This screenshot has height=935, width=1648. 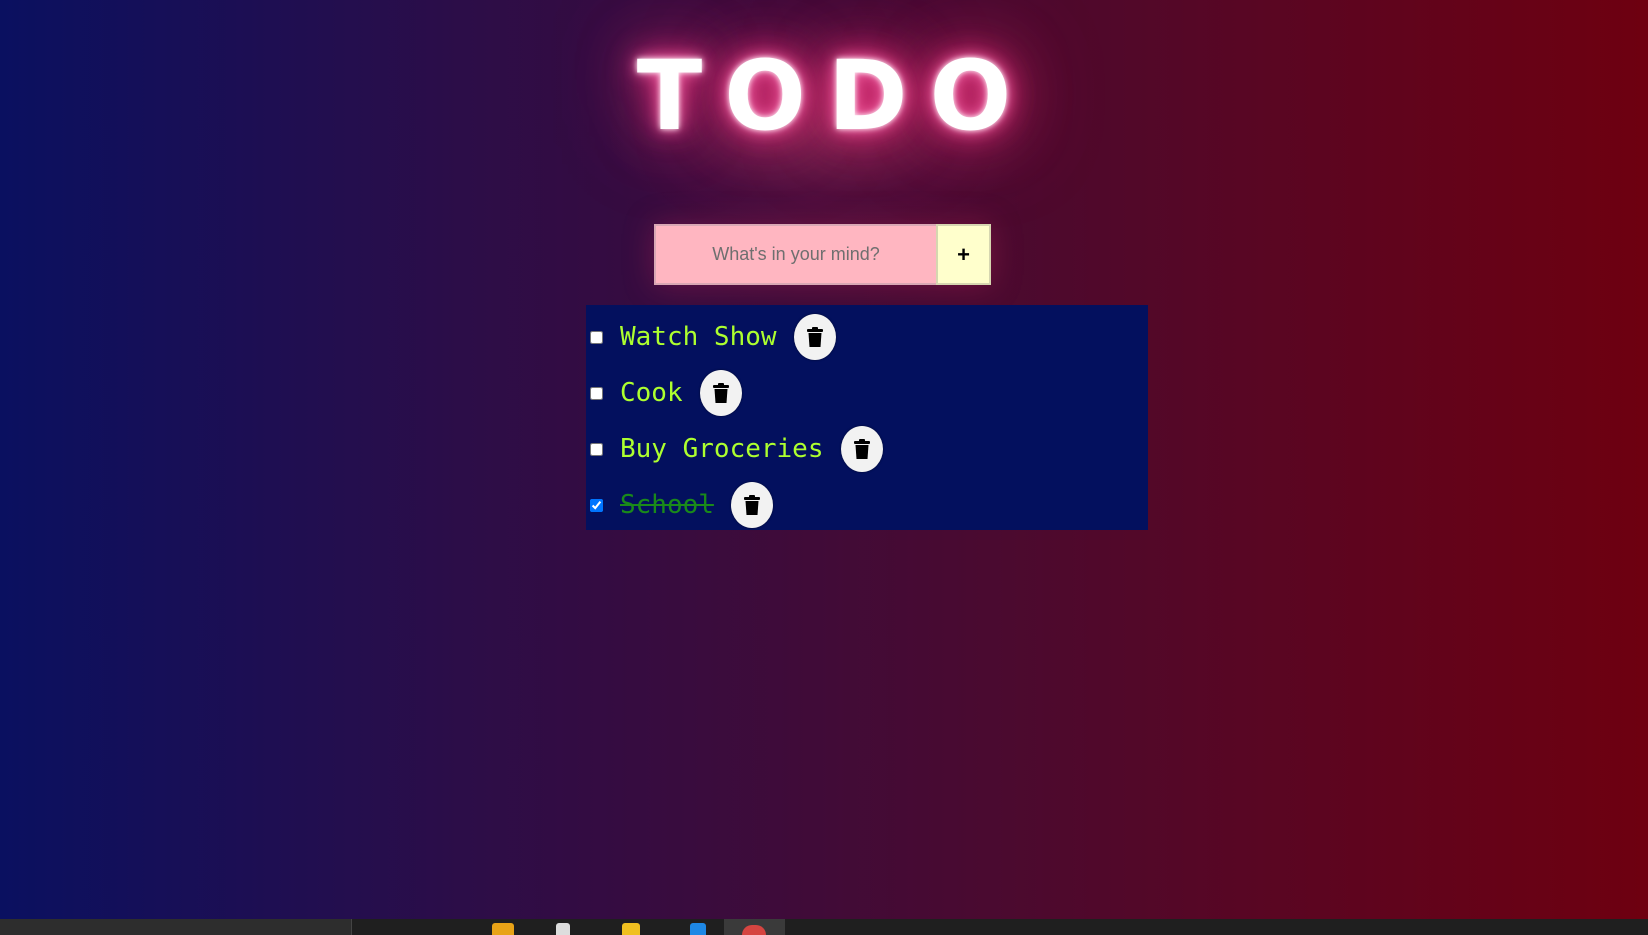 I want to click on folder-icon, so click(x=631, y=929).